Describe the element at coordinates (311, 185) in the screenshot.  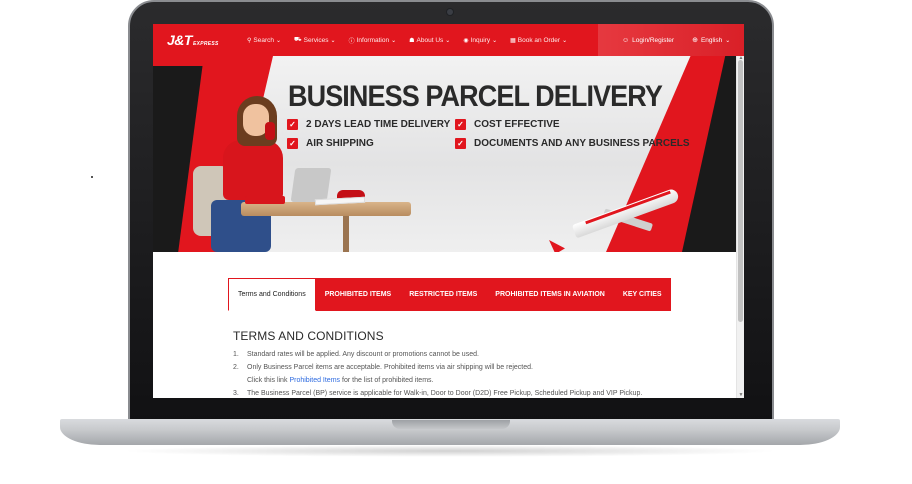
I see `laptop-illustration` at that location.